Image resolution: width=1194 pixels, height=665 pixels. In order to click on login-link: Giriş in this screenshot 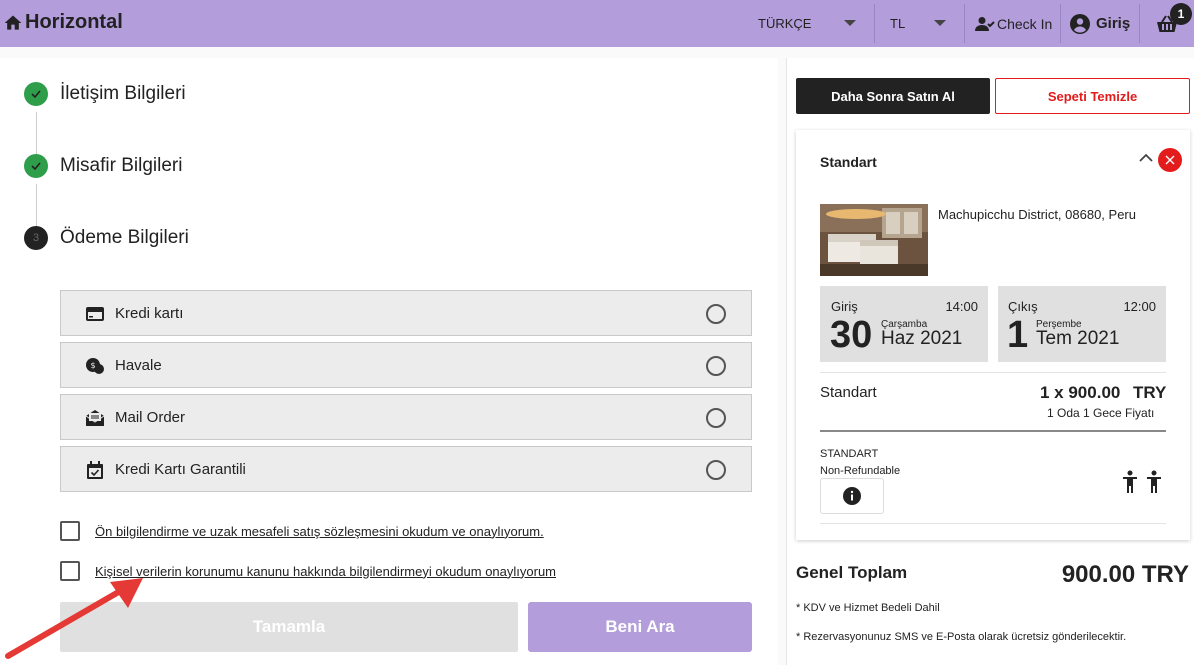, I will do `click(1100, 23)`.